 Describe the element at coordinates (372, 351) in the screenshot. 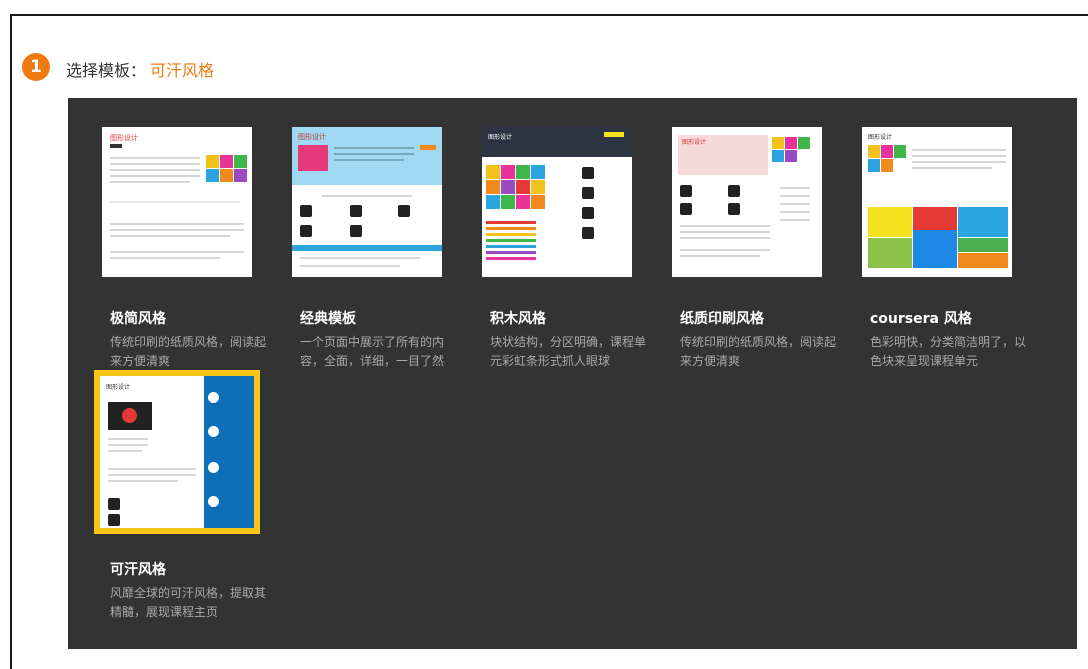

I see `template-description: 一个页面中展示了所有的内容，全面，详细，一目了然` at that location.